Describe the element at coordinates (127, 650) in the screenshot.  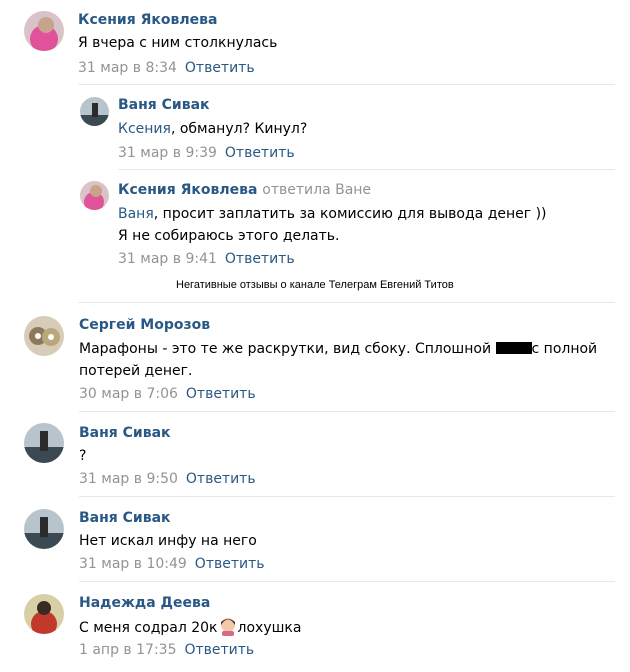
I see `comment-date: 1 апр в 17:35` at that location.